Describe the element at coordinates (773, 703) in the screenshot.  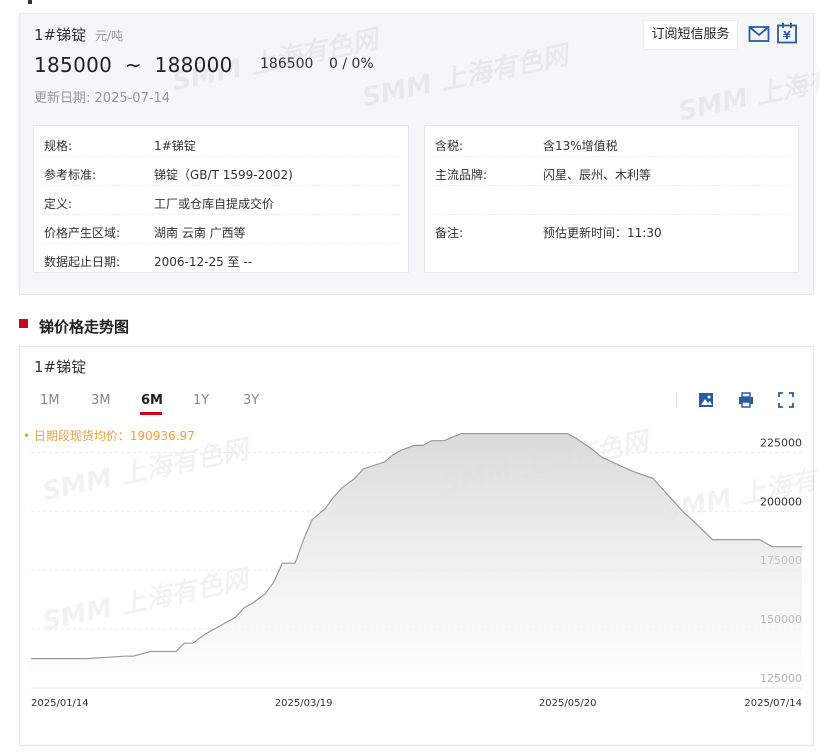
I see `x-tick-label: 2025/07/14` at that location.